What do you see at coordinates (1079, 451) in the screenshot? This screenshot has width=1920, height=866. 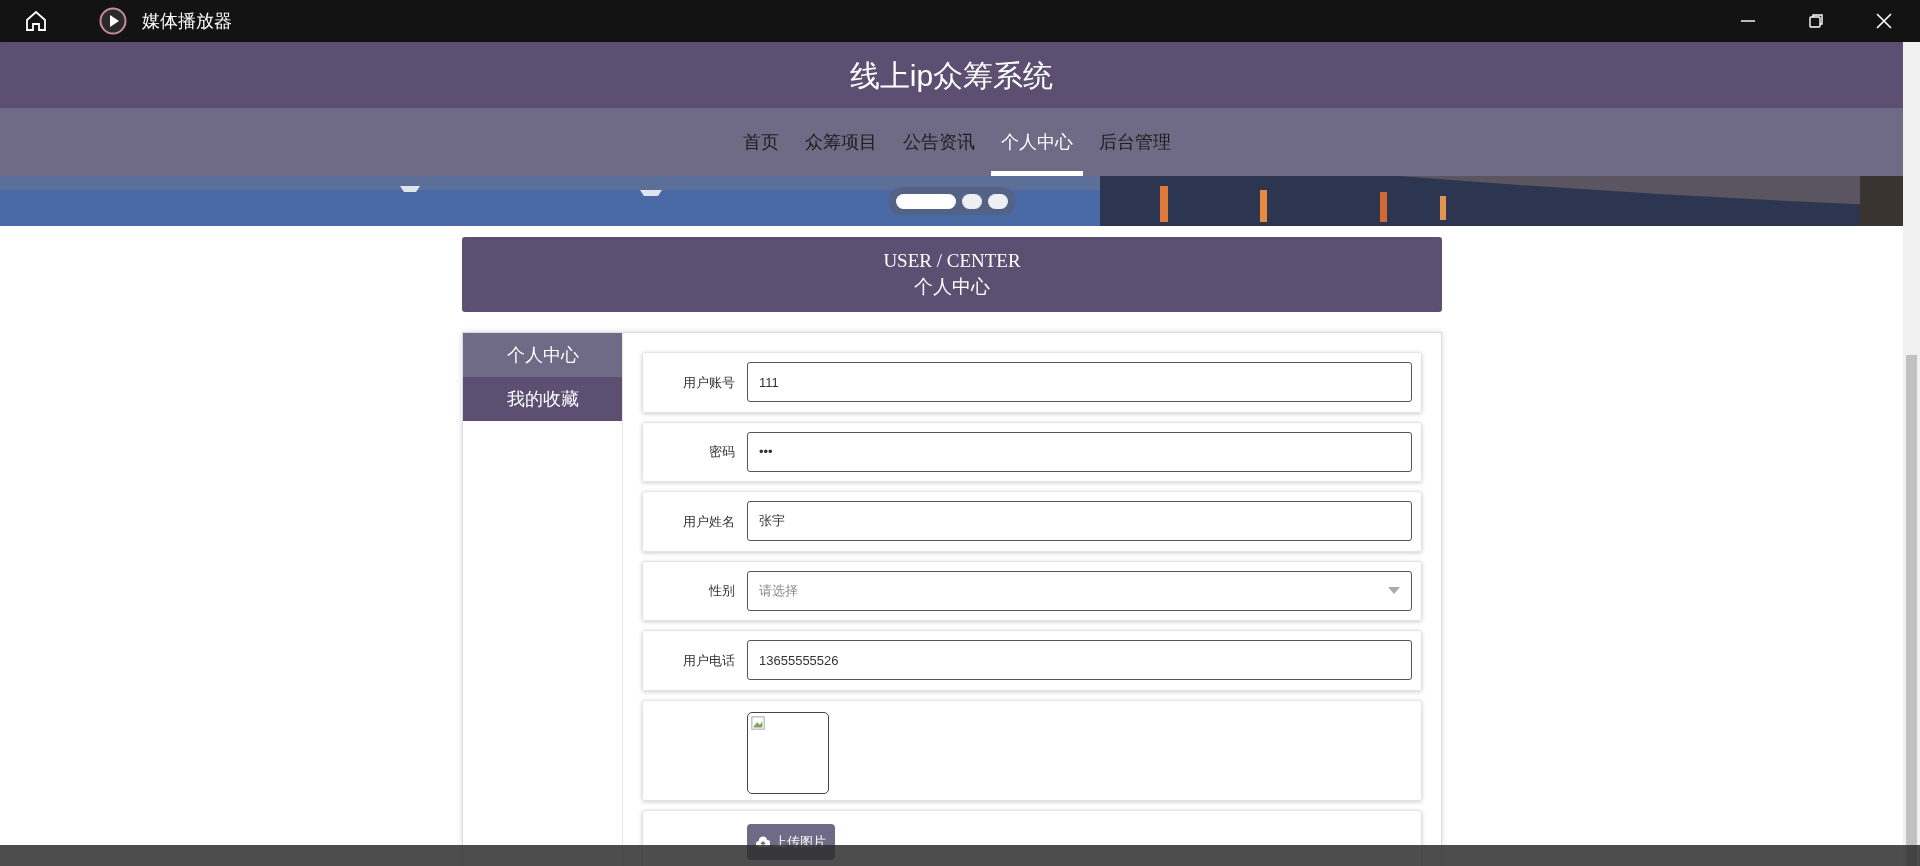 I see `input-field: •••` at bounding box center [1079, 451].